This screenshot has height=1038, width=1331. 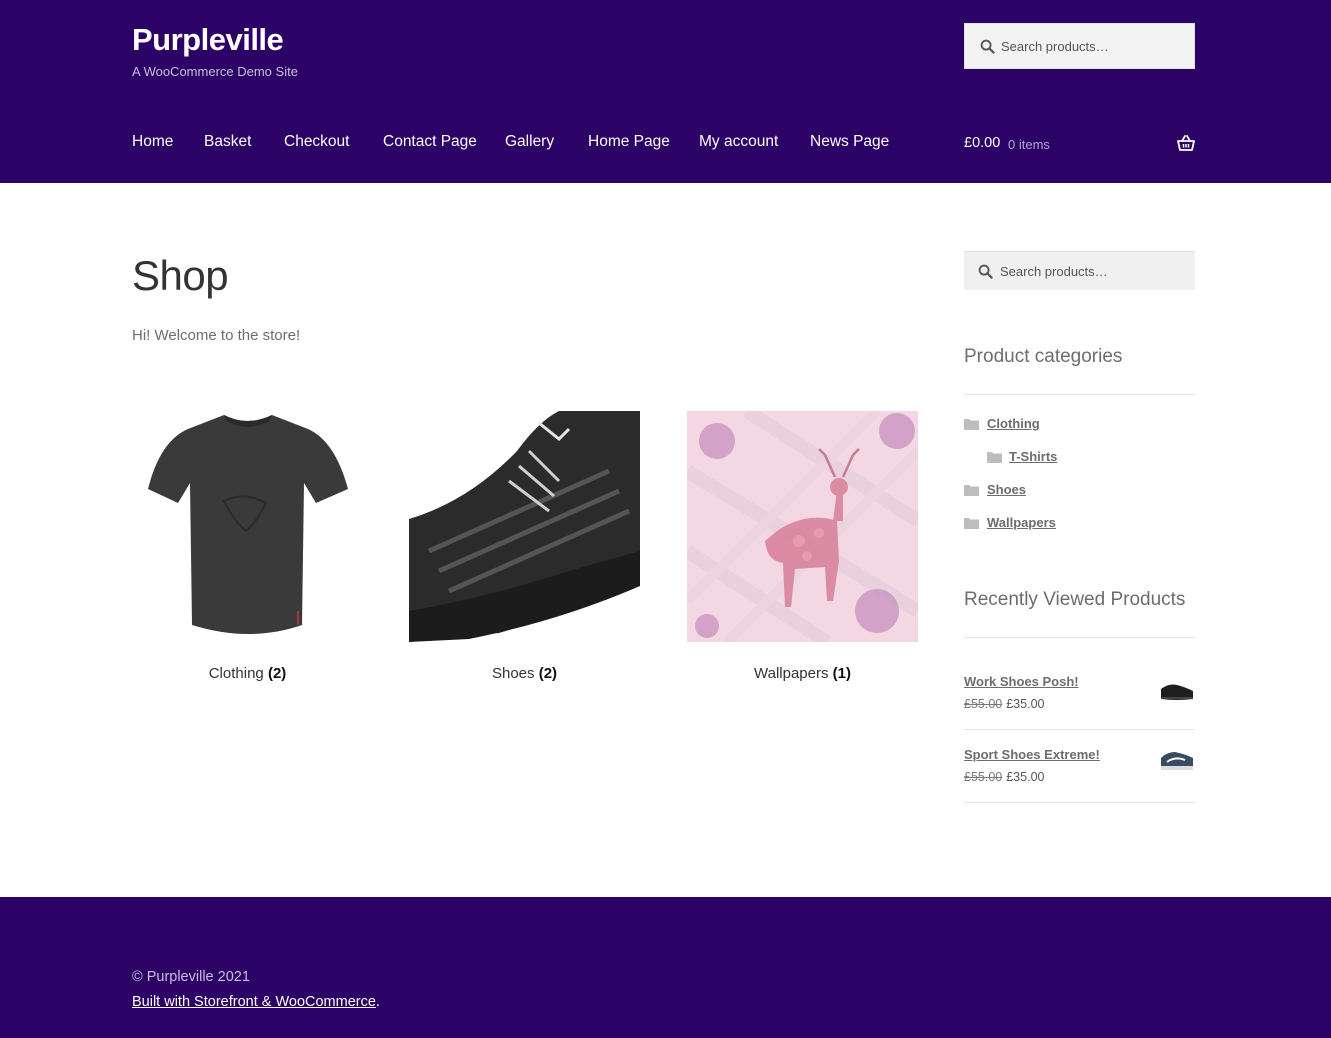 What do you see at coordinates (1079, 144) in the screenshot?
I see `header-cart: £0.00 0 items` at bounding box center [1079, 144].